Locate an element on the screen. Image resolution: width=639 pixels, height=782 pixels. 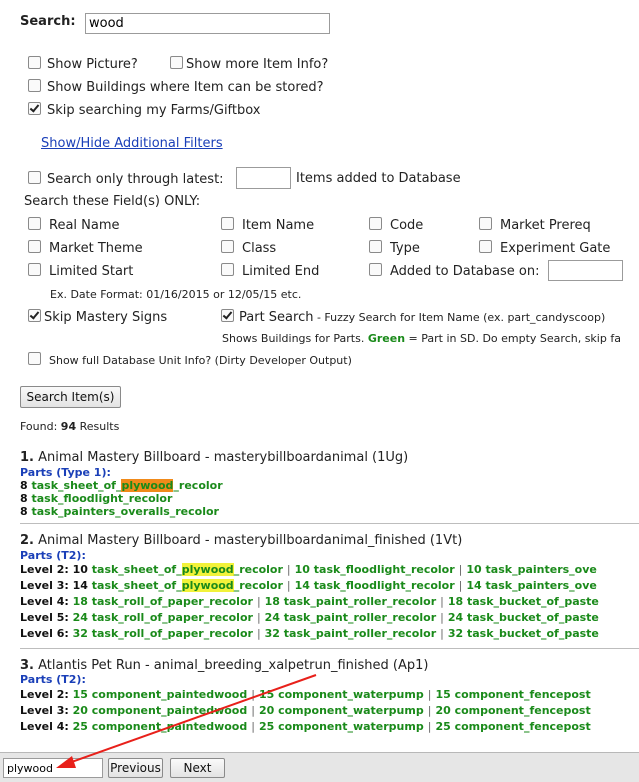
arrow-shaft is located at coordinates (191, 719).